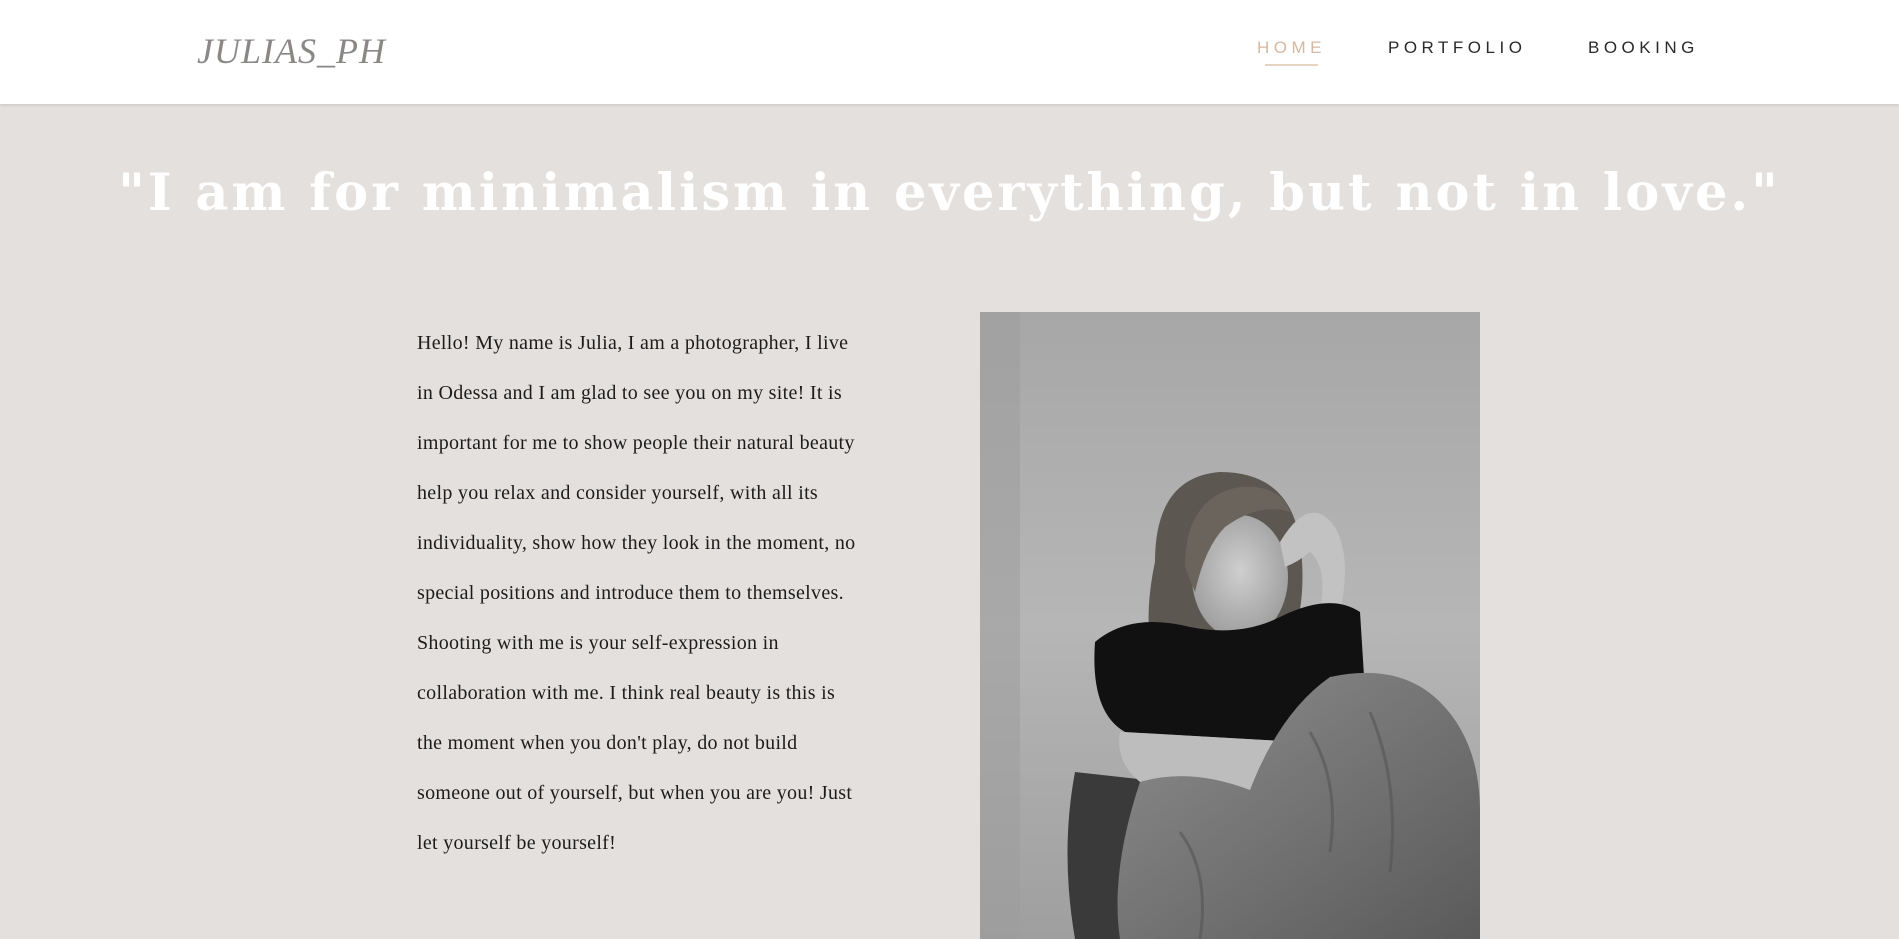 This screenshot has width=1899, height=939. I want to click on nav-home: HOME, so click(1291, 48).